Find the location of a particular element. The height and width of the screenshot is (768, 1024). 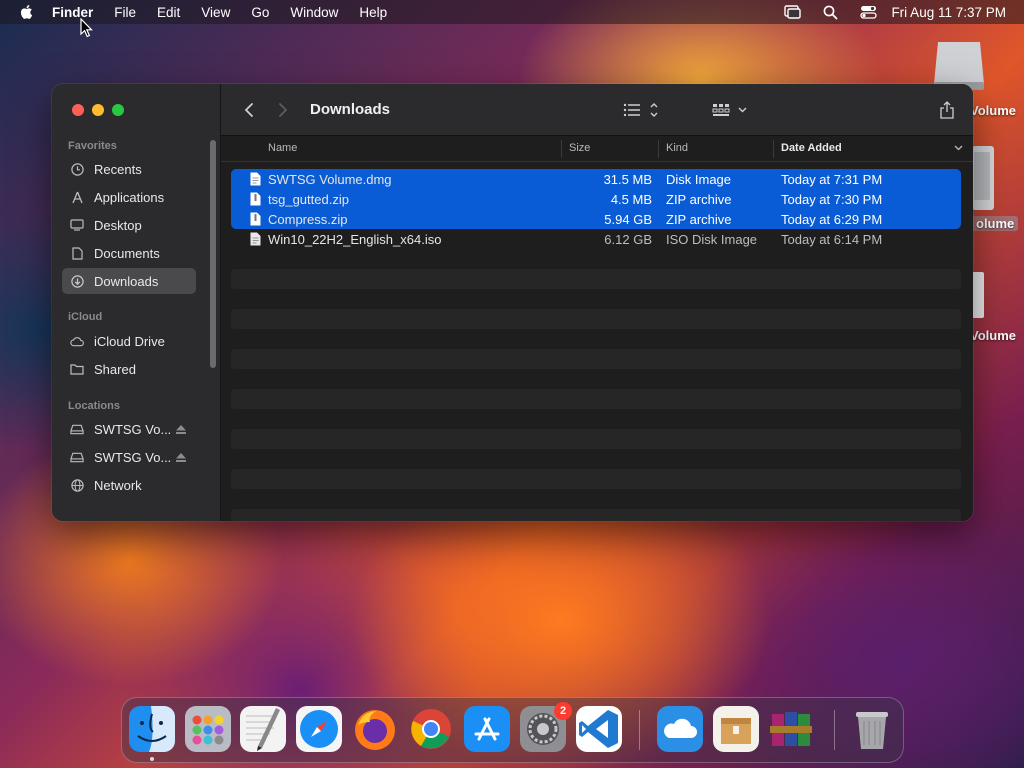

sidebar-item-label: Network is located at coordinates (118, 485).